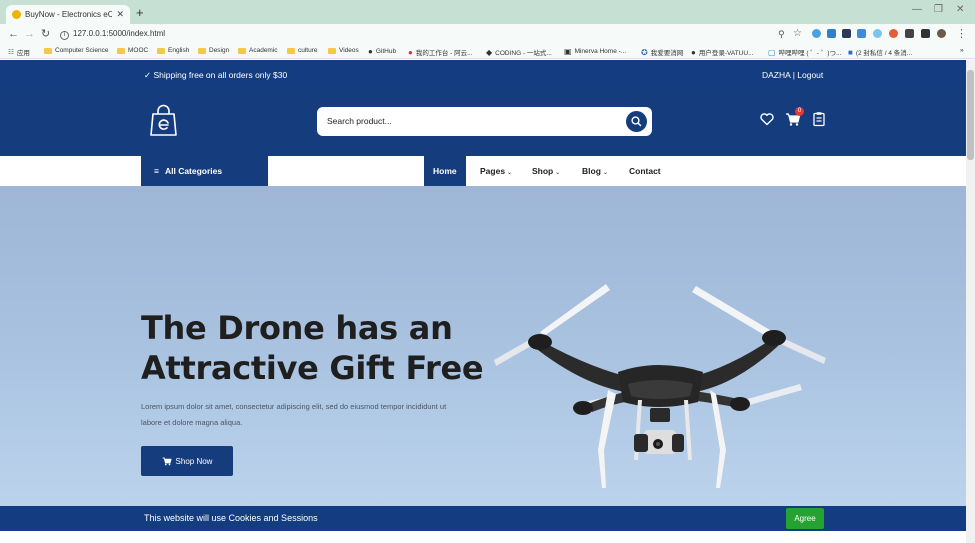 Image resolution: width=975 pixels, height=543 pixels. What do you see at coordinates (568, 51) in the screenshot?
I see `site-icon: ▣` at bounding box center [568, 51].